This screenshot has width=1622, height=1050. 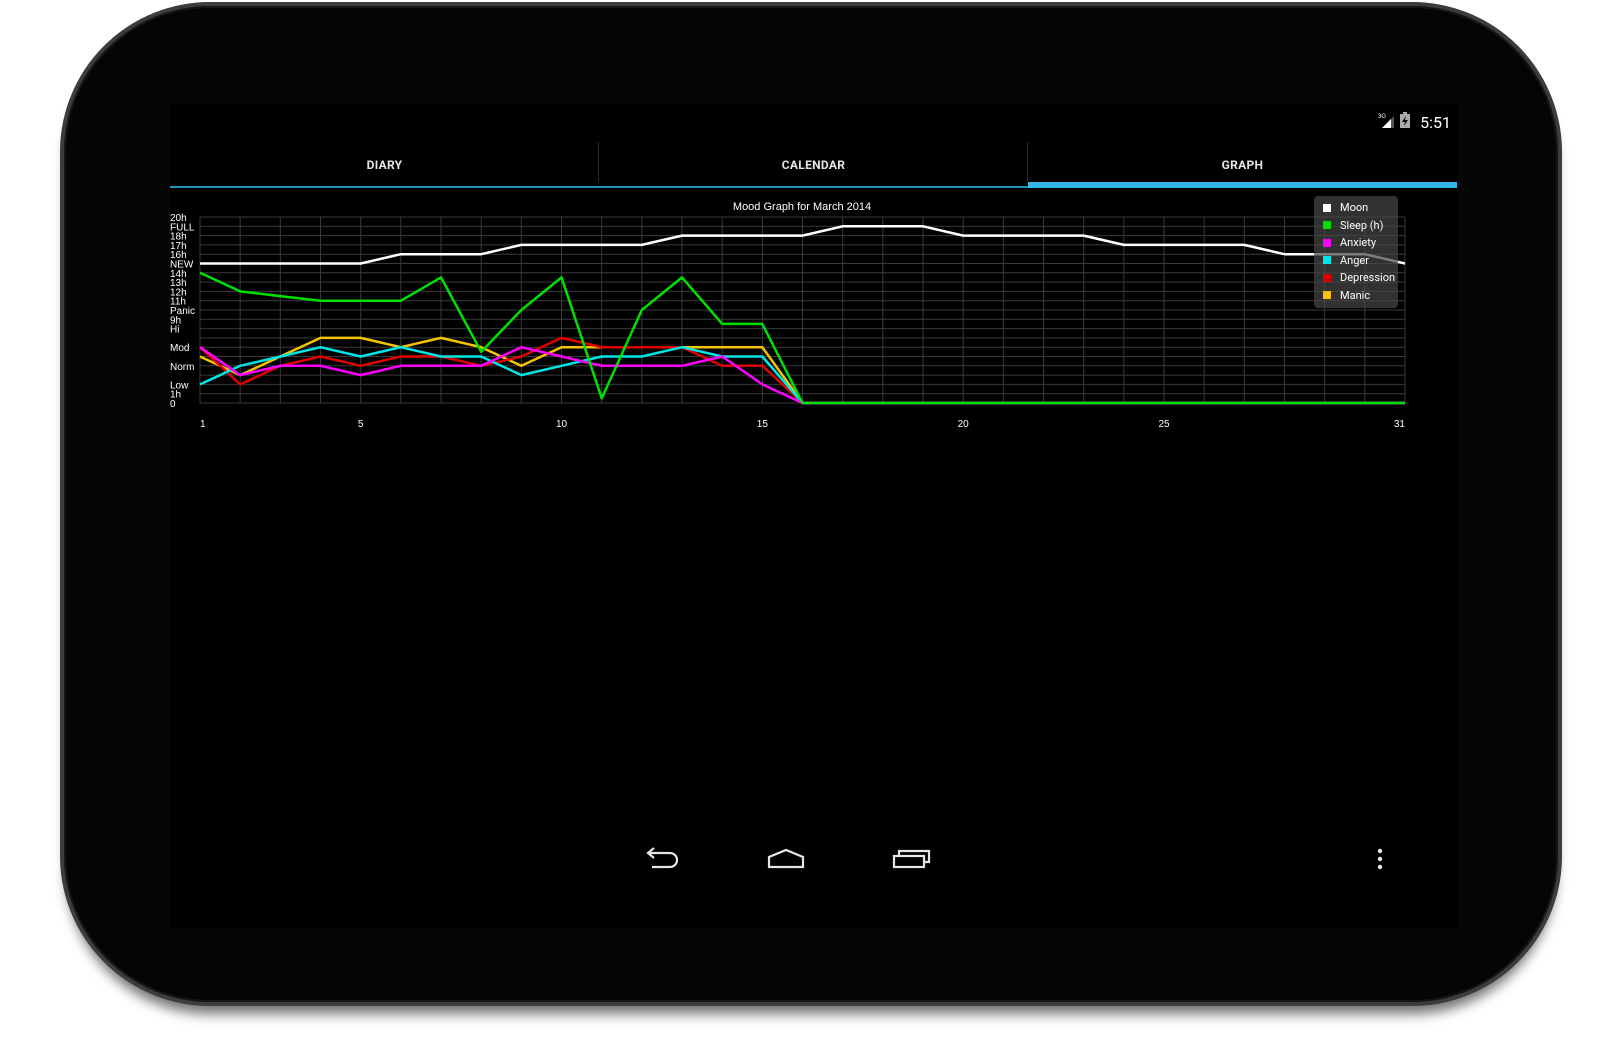 I want to click on home-button, so click(x=786, y=861).